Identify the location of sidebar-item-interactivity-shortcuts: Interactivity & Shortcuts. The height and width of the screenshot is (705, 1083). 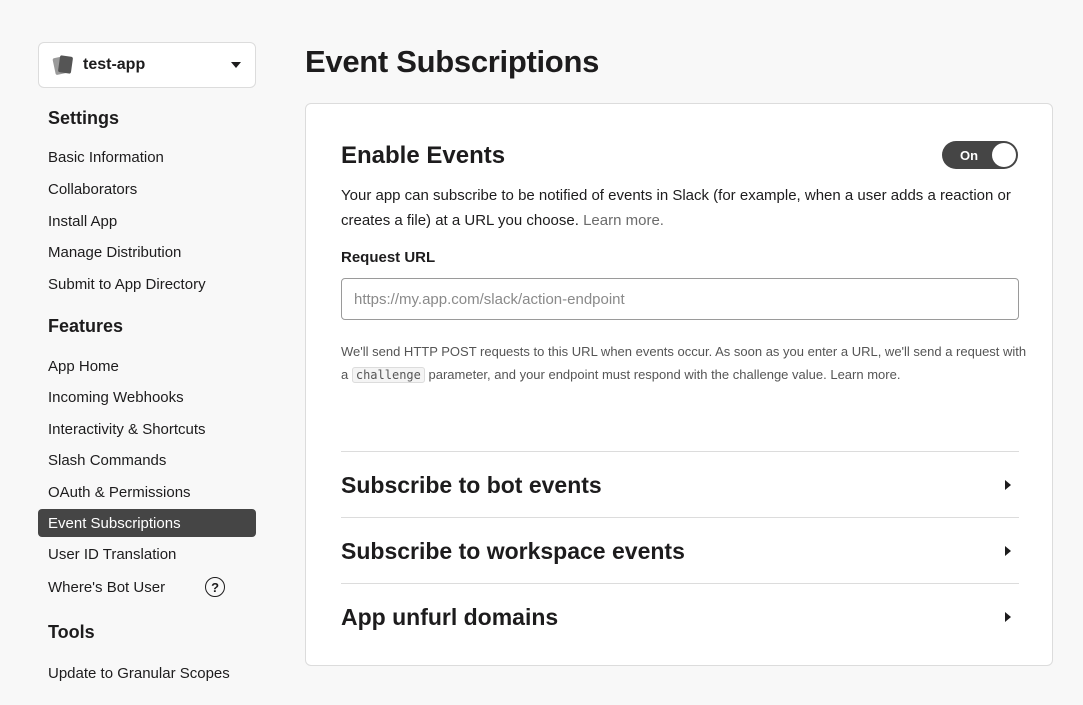
(147, 429).